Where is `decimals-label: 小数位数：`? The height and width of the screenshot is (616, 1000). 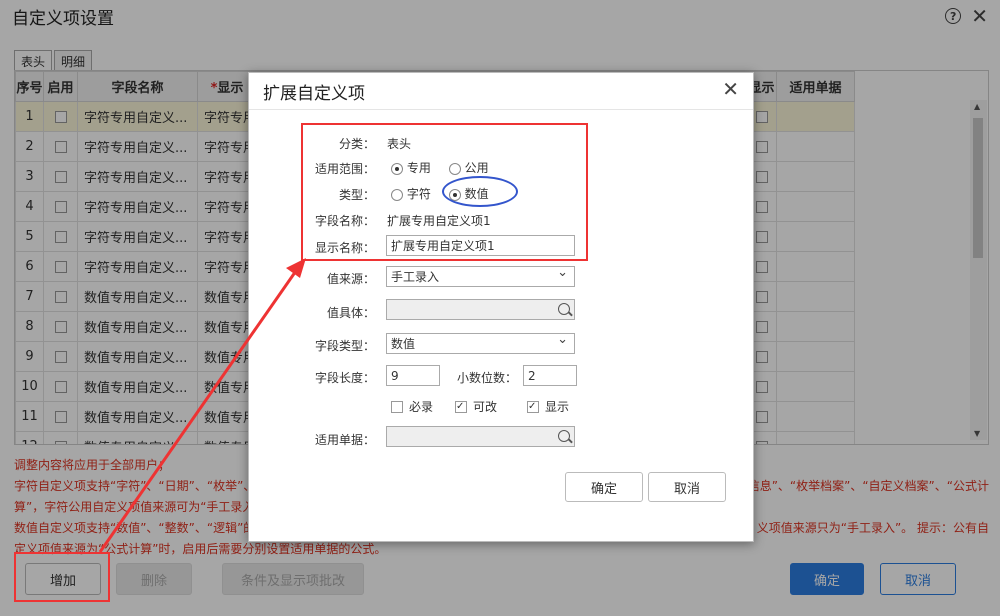
decimals-label: 小数位数： is located at coordinates (486, 378).